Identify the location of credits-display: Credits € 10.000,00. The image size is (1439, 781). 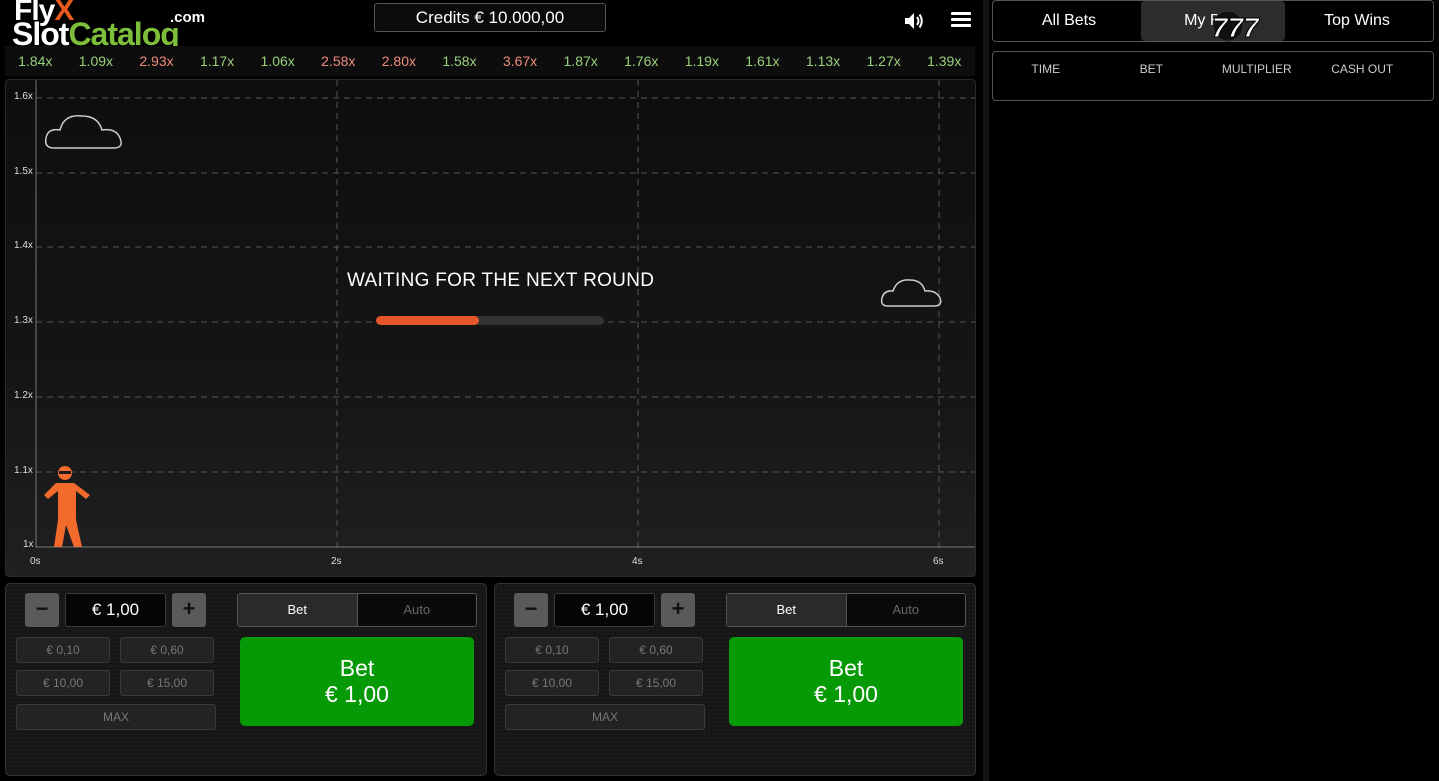
(490, 17).